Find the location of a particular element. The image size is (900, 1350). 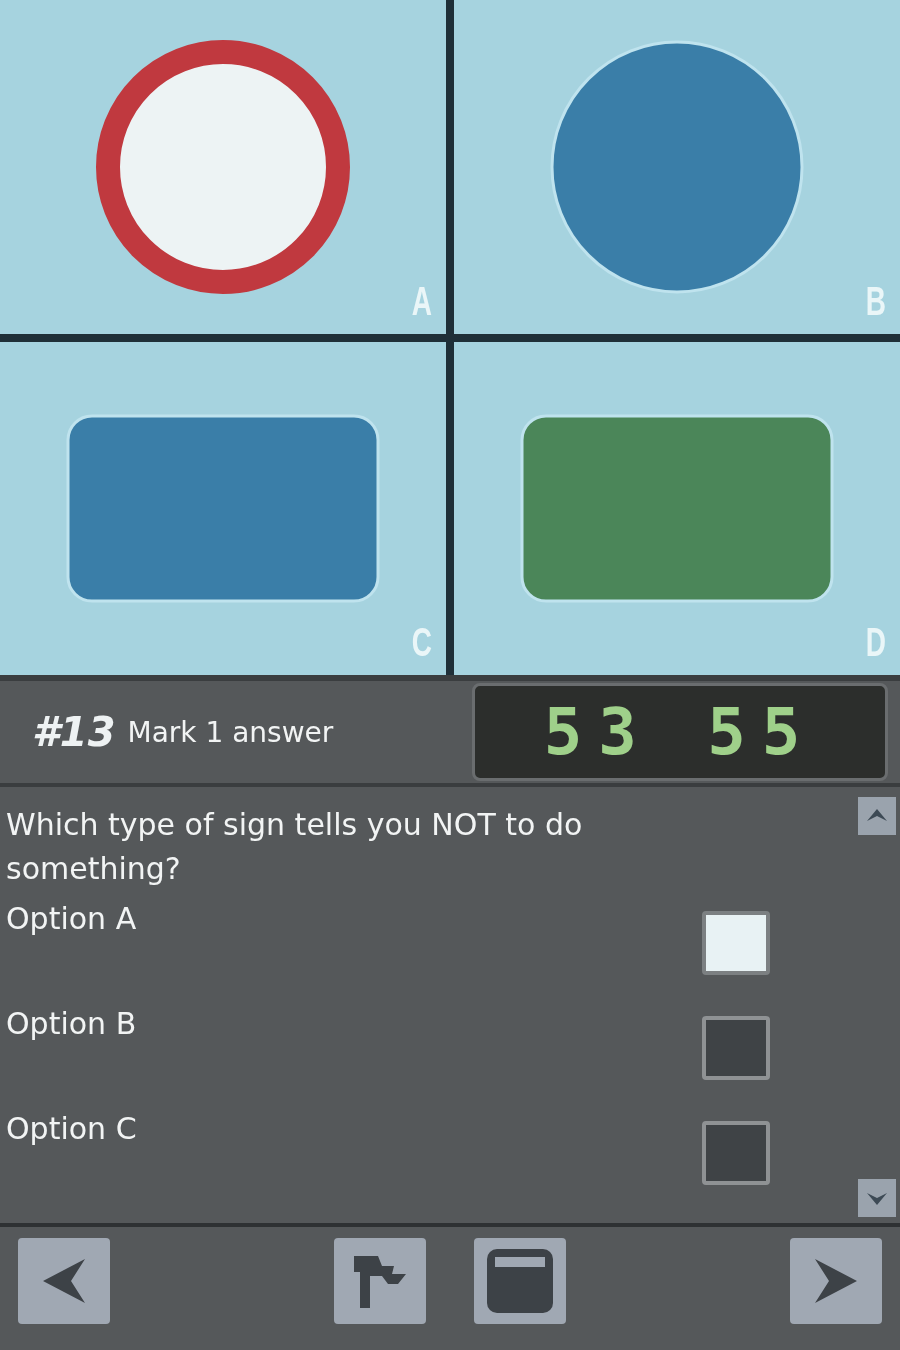

option-letter: B is located at coordinates (875, 301).